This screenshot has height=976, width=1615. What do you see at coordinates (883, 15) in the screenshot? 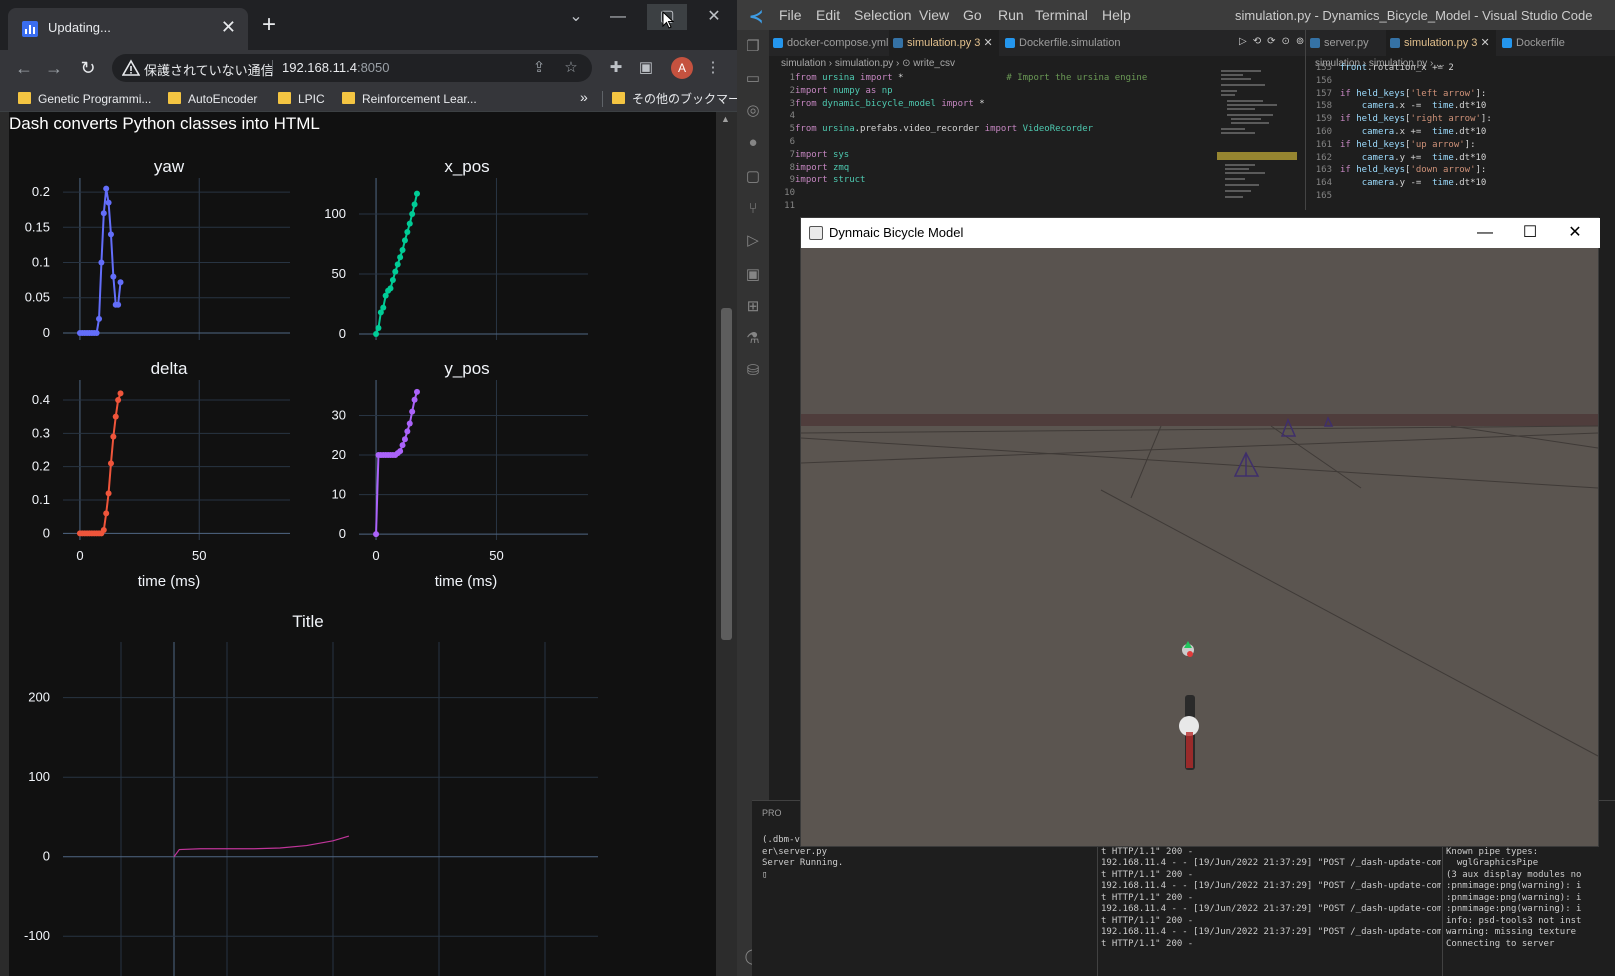
I see `menu-selection: Selection` at bounding box center [883, 15].